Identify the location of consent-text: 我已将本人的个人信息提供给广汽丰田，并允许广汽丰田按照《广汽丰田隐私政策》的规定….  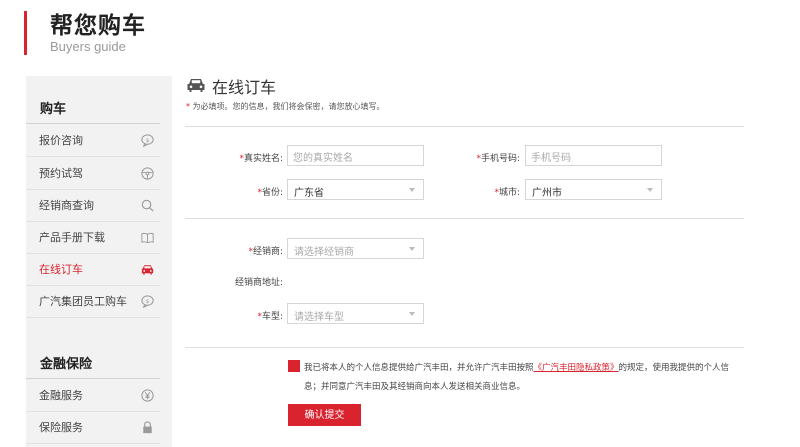
(525, 378).